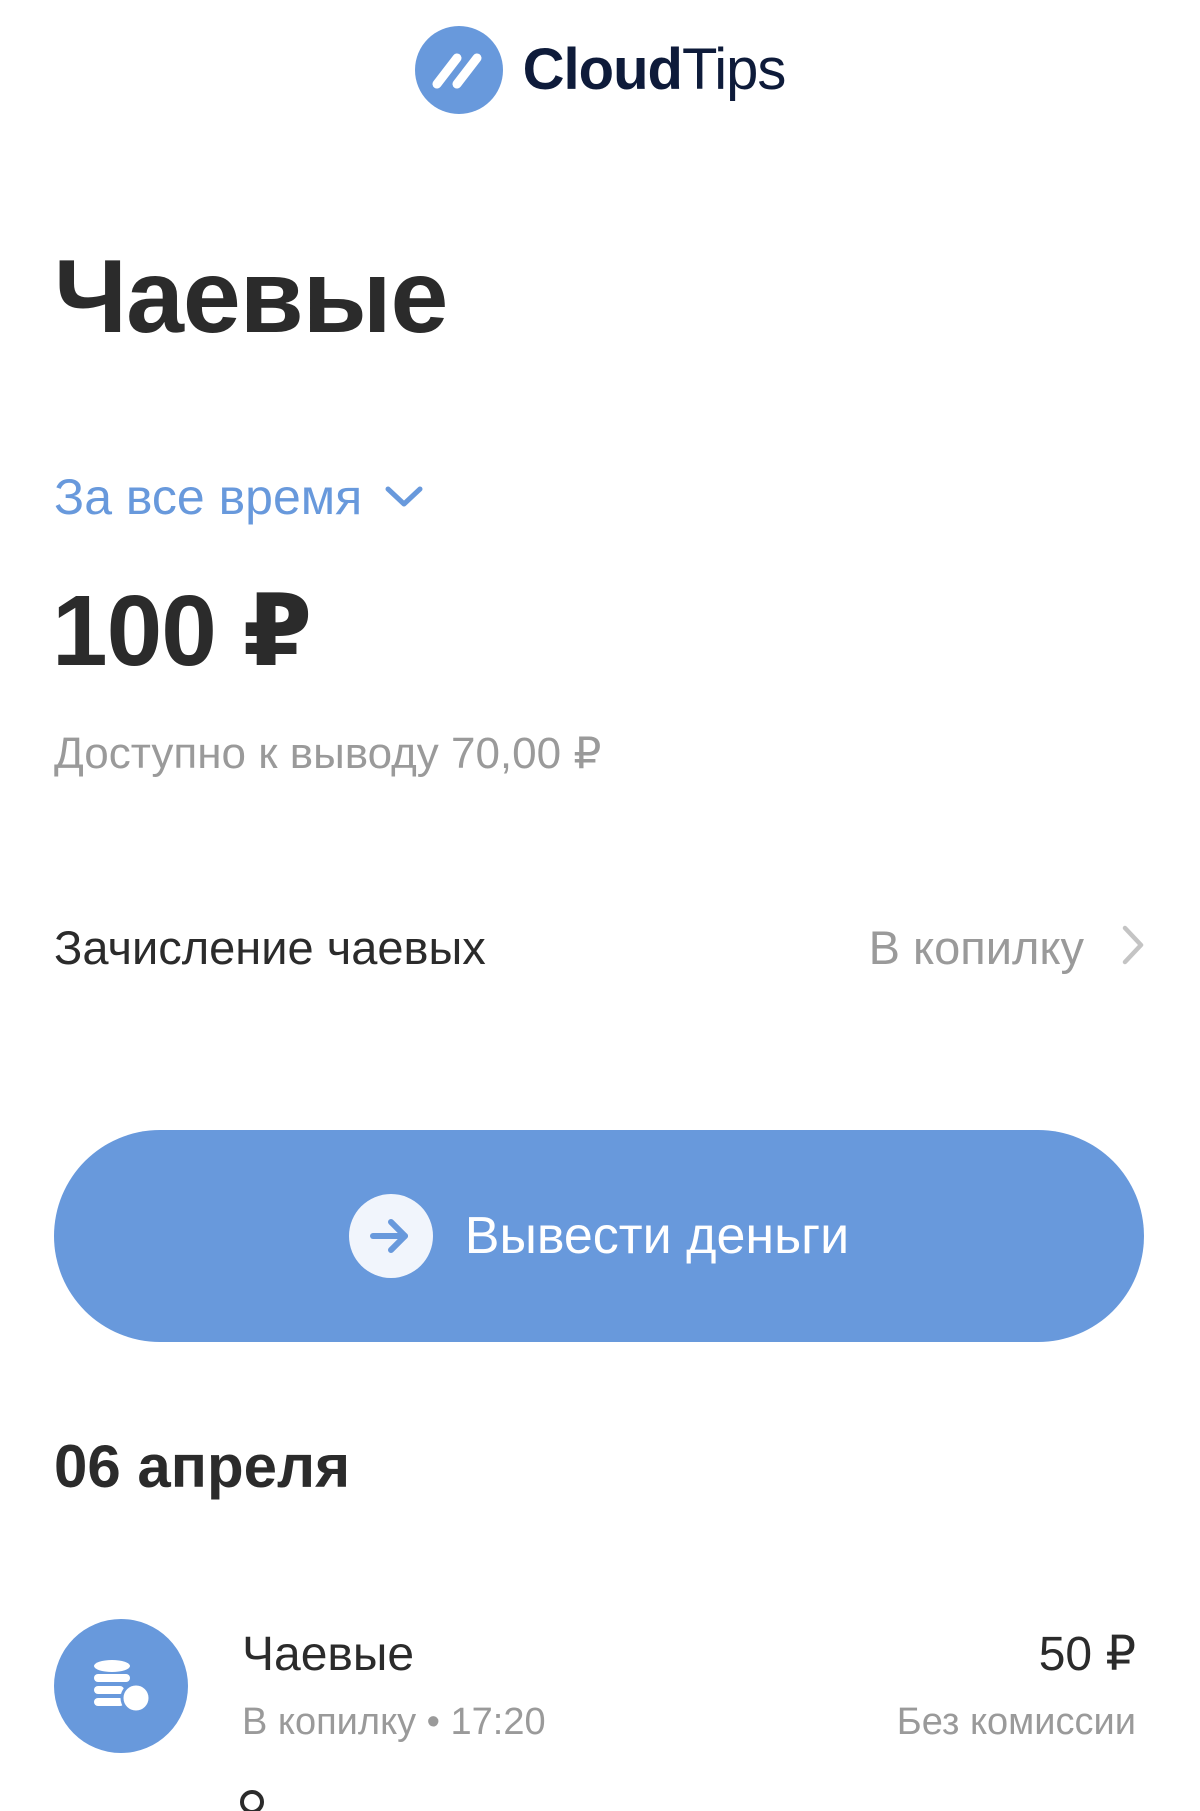 The image size is (1200, 1811). Describe the element at coordinates (394, 1722) in the screenshot. I see `transaction-subtitle: В копилку • 17:20` at that location.